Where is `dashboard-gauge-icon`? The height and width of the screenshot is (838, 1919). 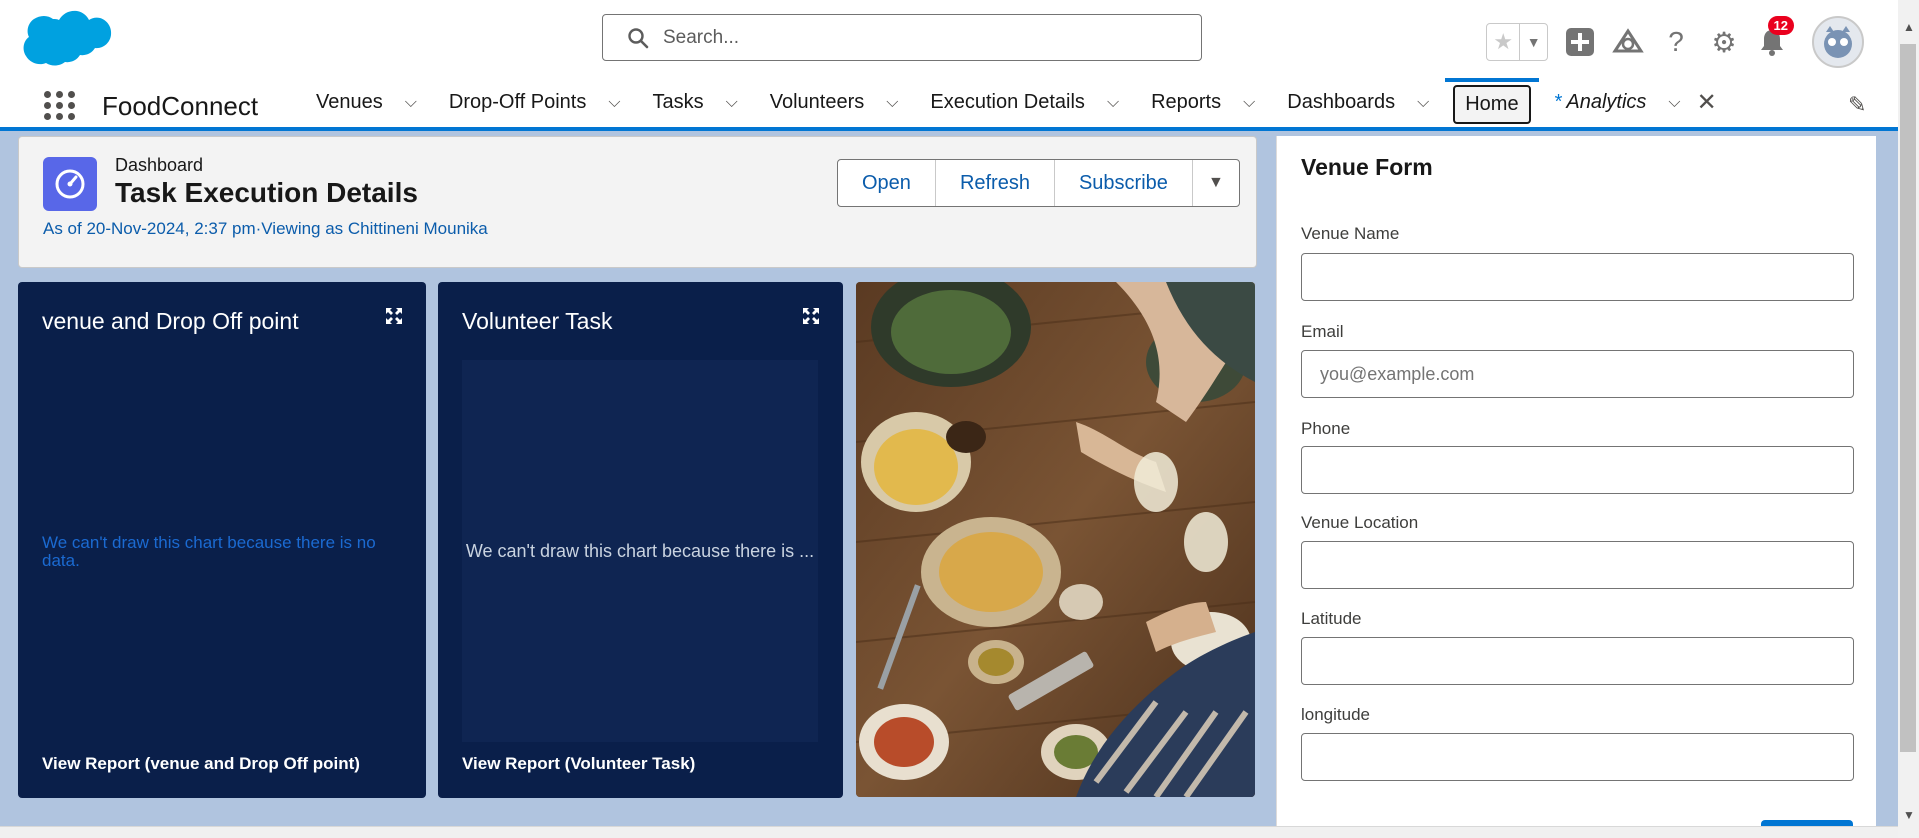
dashboard-gauge-icon is located at coordinates (70, 184).